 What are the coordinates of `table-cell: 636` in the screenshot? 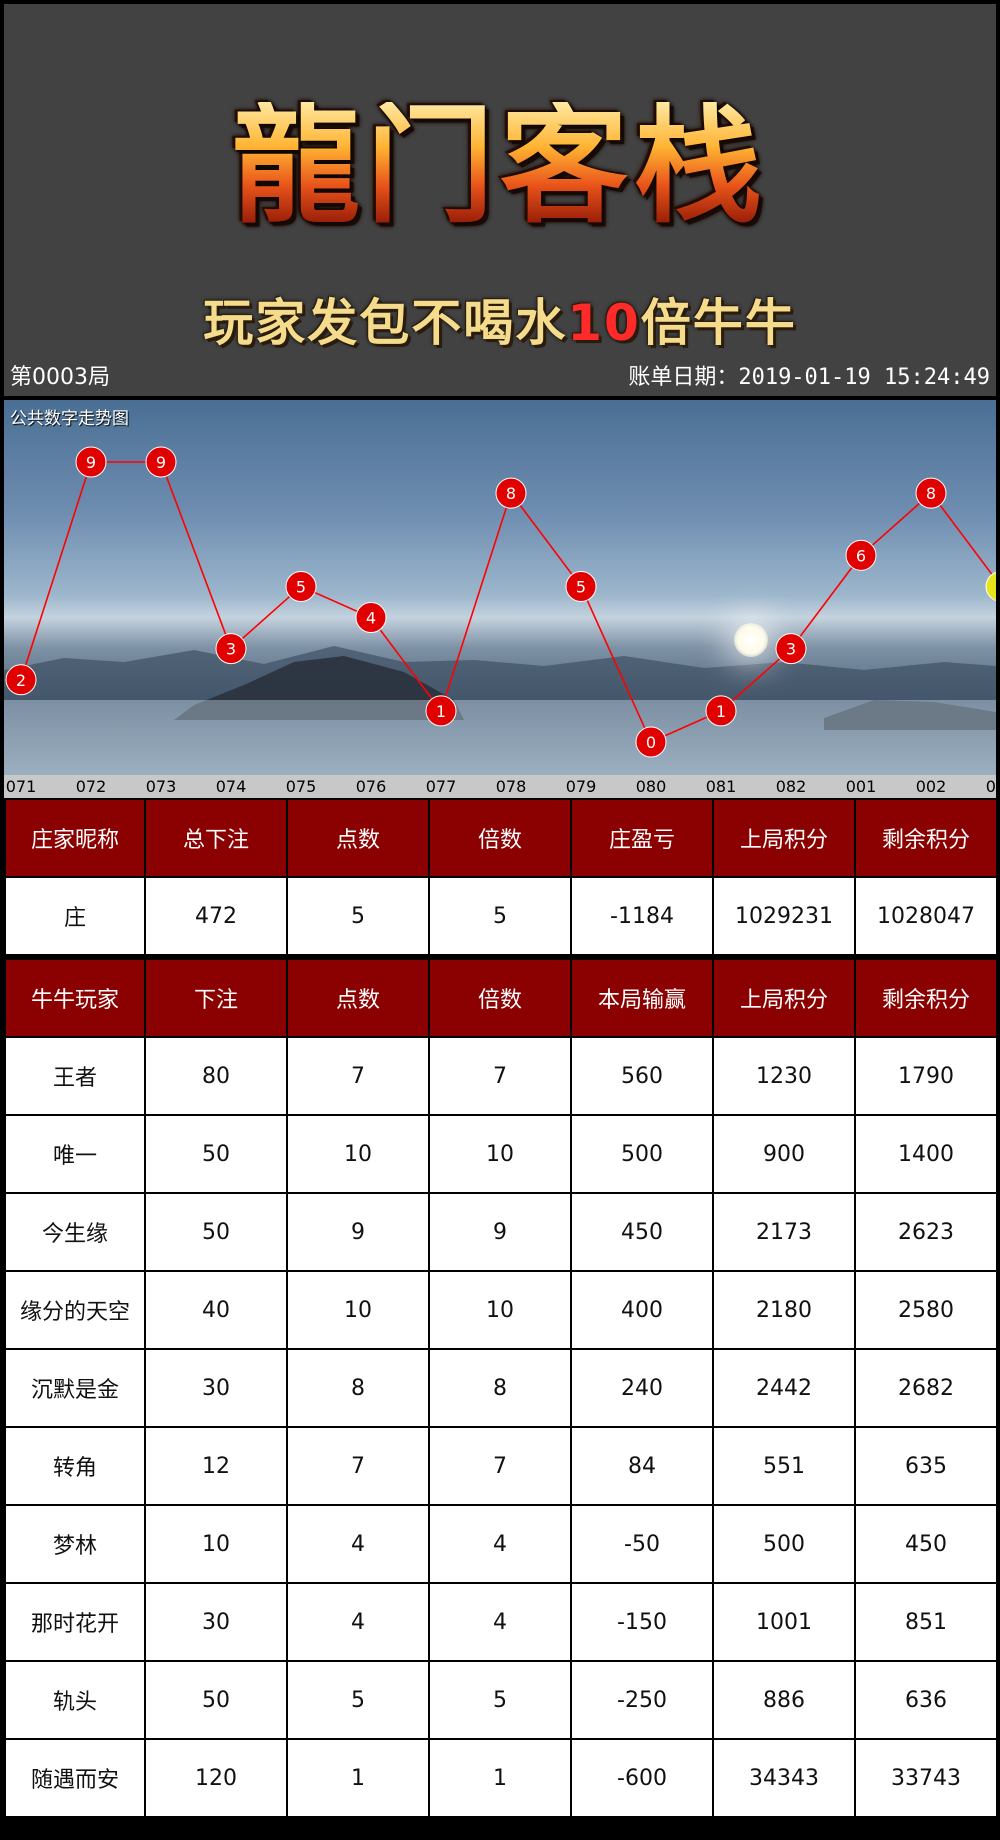 It's located at (926, 1700).